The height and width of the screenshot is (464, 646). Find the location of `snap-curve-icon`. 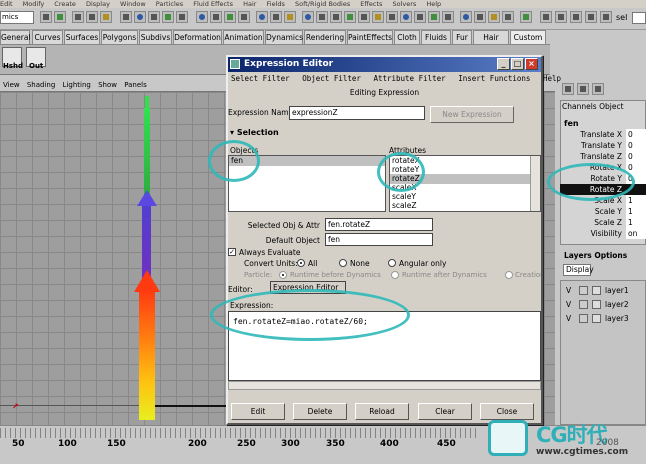

snap-curve-icon is located at coordinates (154, 17).